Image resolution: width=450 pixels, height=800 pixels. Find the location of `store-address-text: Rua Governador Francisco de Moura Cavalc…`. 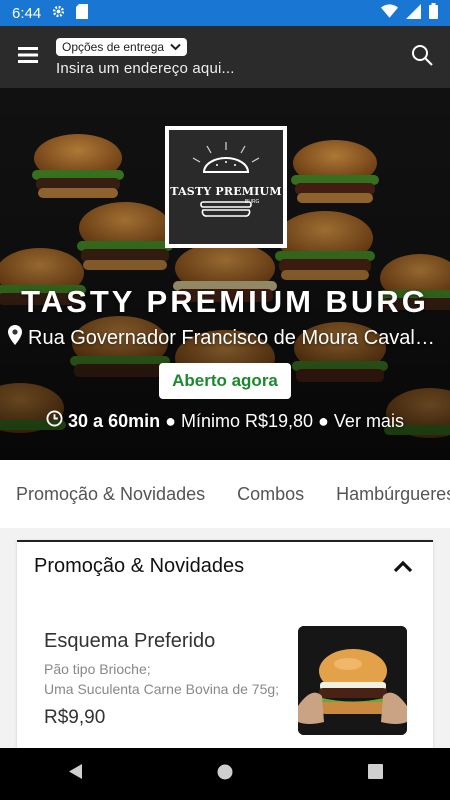

store-address-text: Rua Governador Francisco de Moura Cavalc… is located at coordinates (236, 337).